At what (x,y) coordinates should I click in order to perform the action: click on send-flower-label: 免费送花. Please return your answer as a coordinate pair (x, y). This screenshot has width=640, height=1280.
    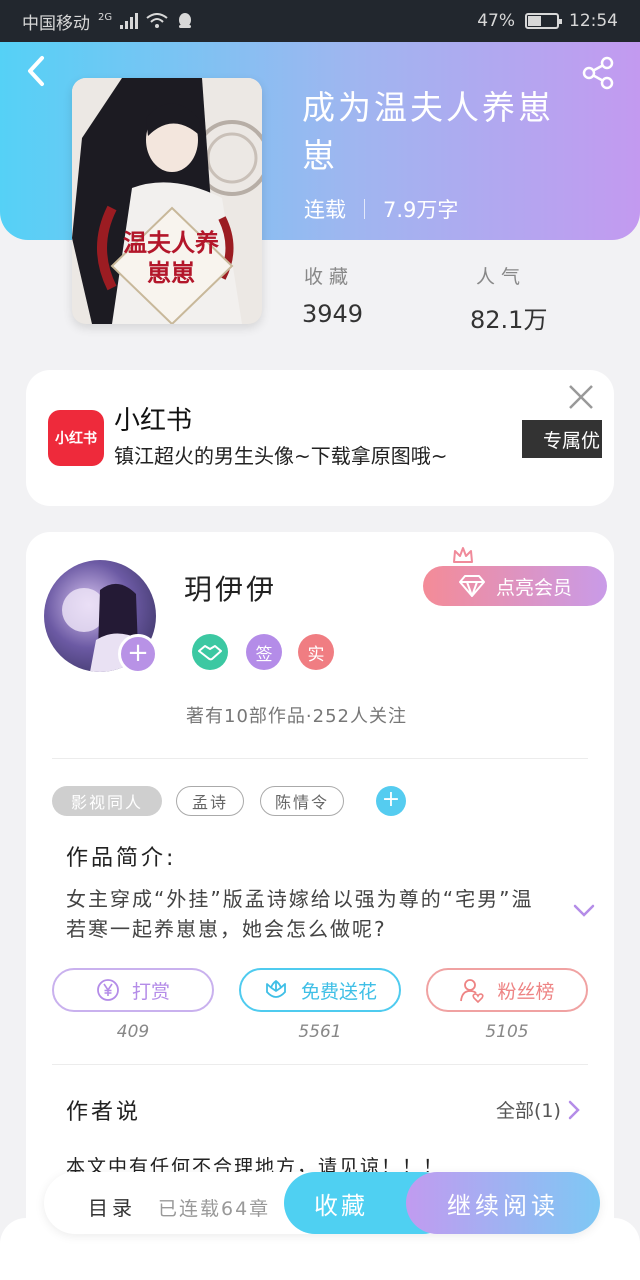
    Looking at the image, I should click on (338, 991).